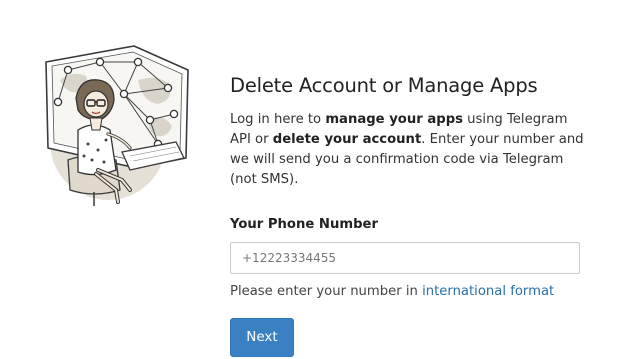 Image resolution: width=628 pixels, height=359 pixels. I want to click on description-text-1: Log in here to, so click(278, 119).